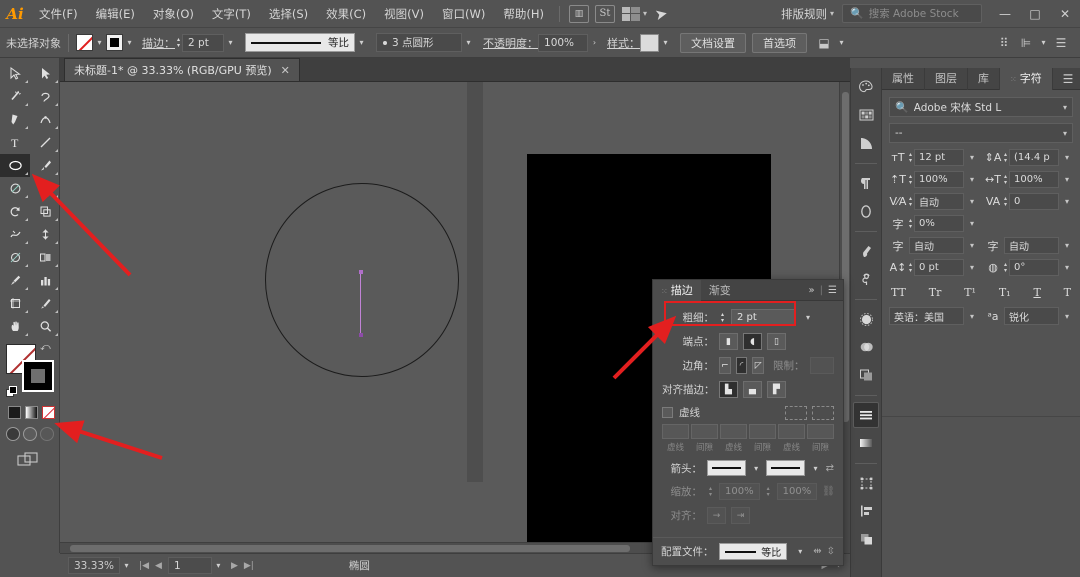 The width and height of the screenshot is (1080, 577). I want to click on font-style-chevron-down-icon: ▾, so click(1065, 133).